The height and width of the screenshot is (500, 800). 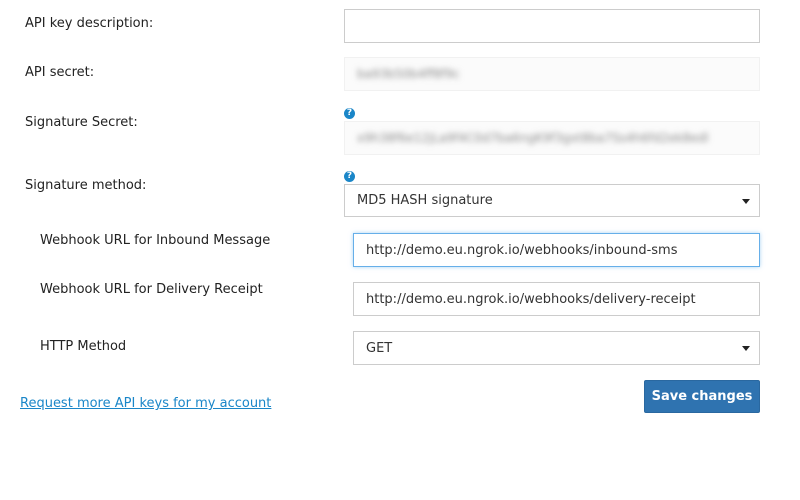 I want to click on signature-secret-help-icon: ?, so click(x=349, y=113).